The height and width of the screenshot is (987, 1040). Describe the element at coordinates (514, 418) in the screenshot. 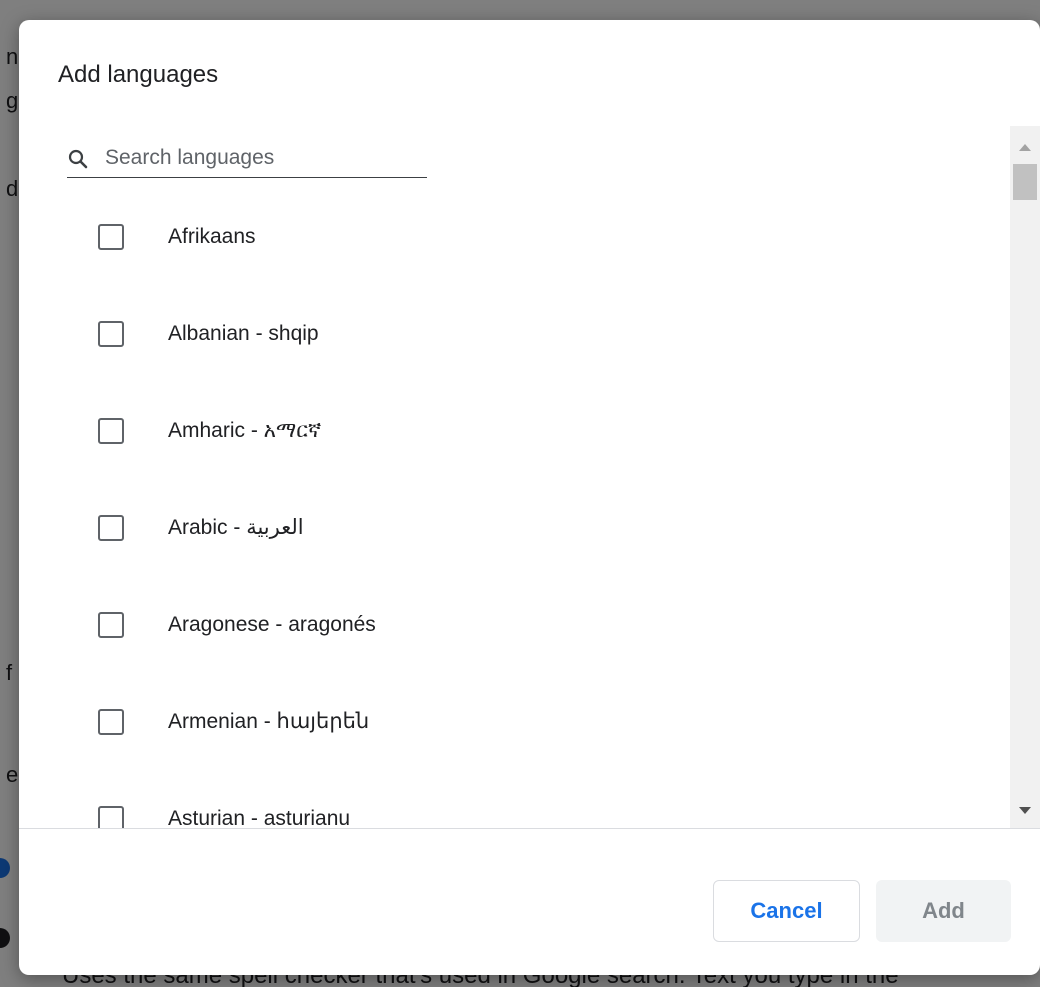

I see `language-item-amharic: Amharic - አማርኛ` at that location.